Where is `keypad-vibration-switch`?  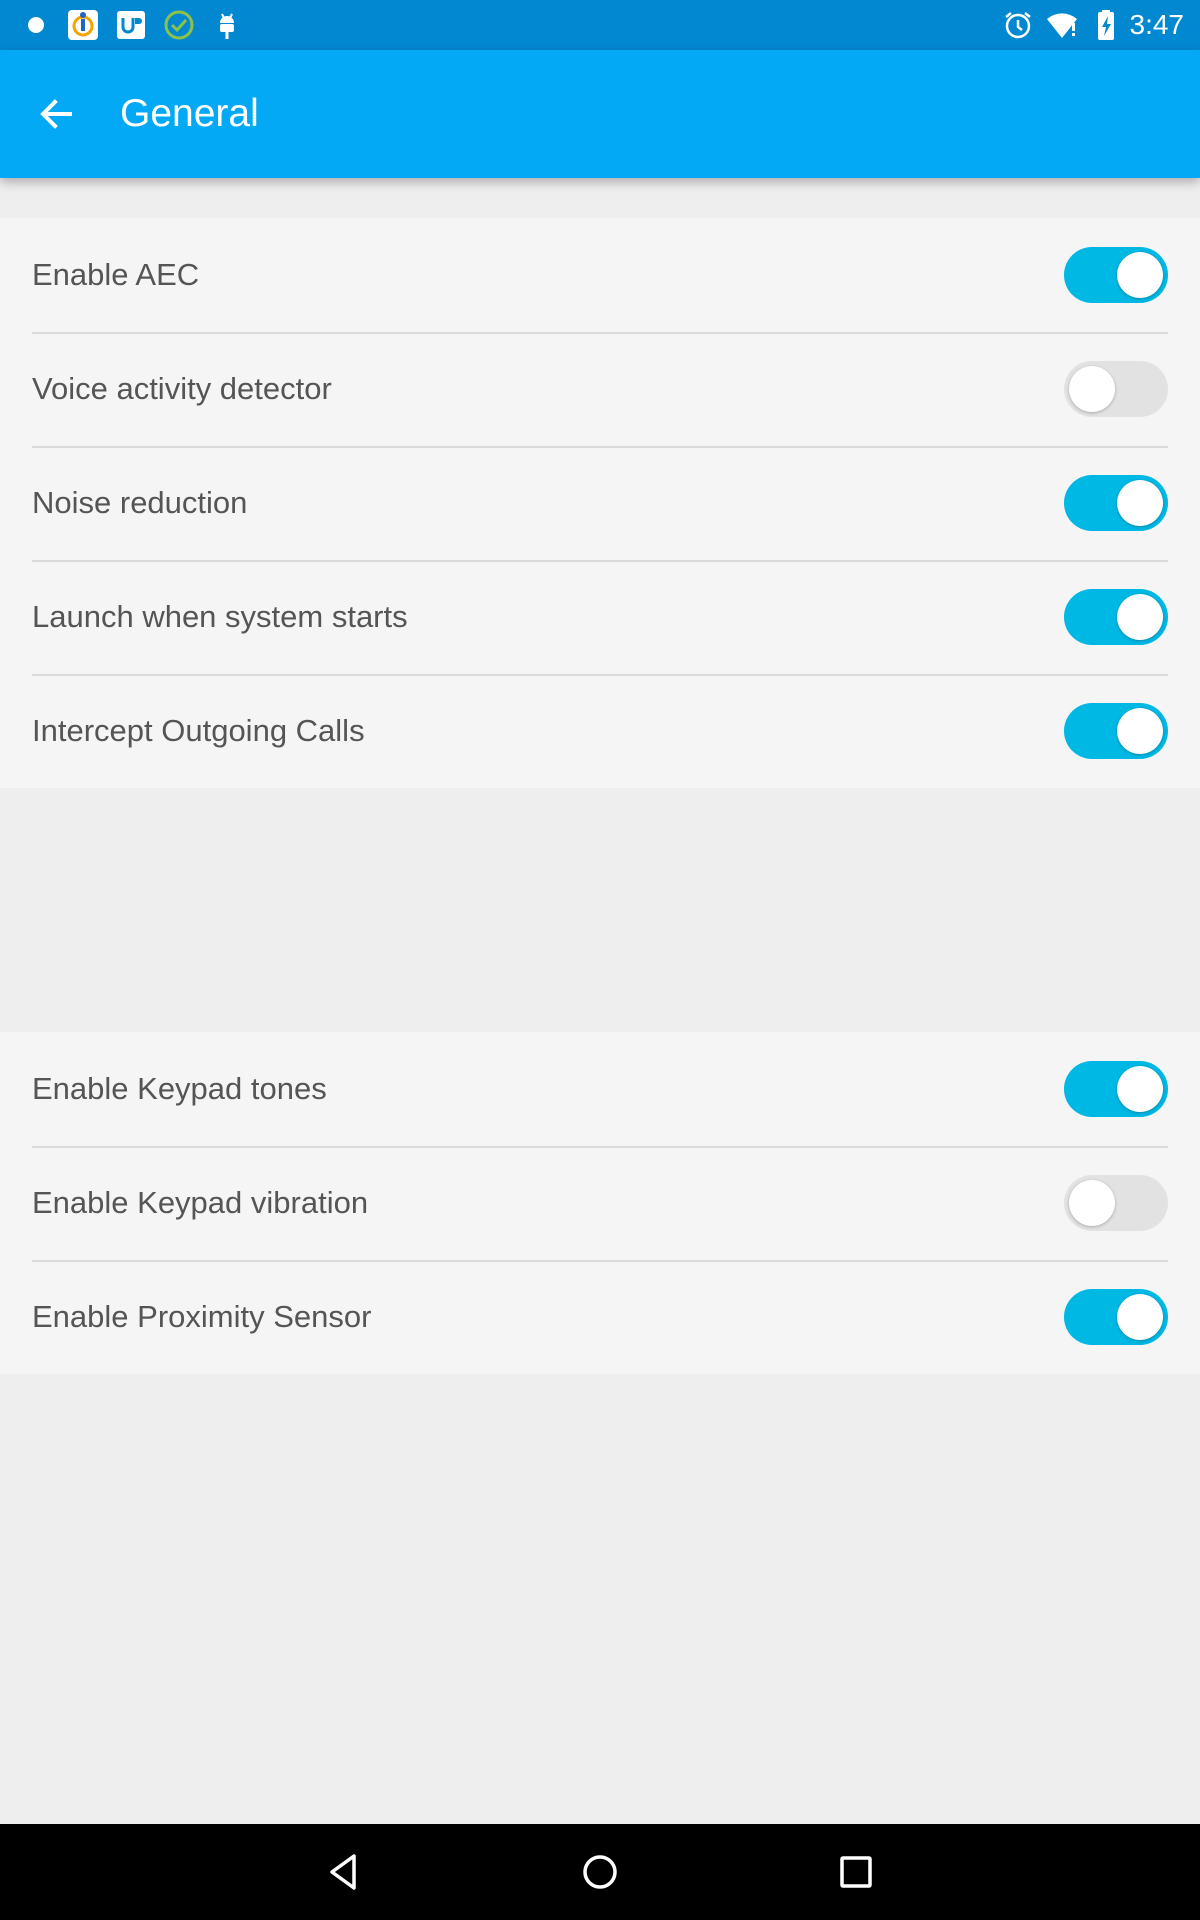 keypad-vibration-switch is located at coordinates (1116, 1203).